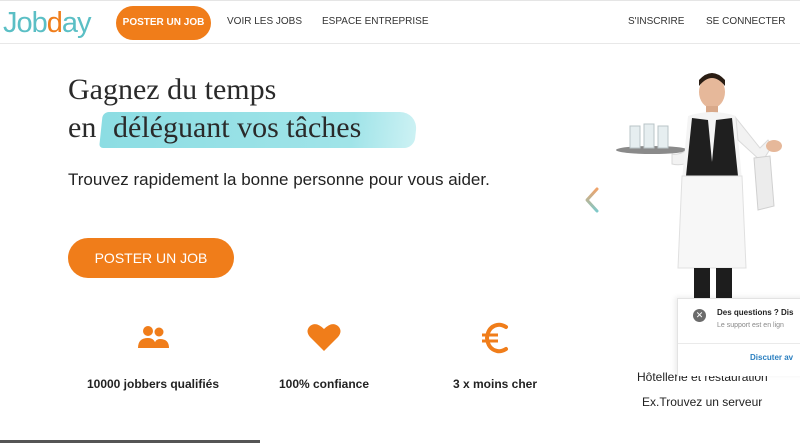 Image resolution: width=800 pixels, height=443 pixels. I want to click on waiter-illustration, so click(706, 186).